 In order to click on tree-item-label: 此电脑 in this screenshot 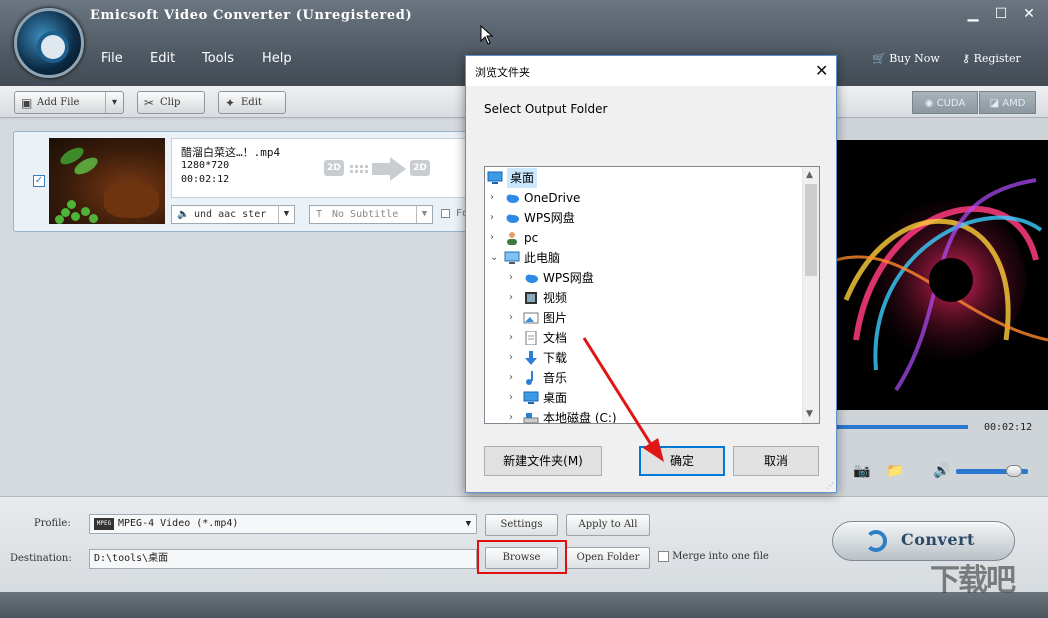, I will do `click(542, 258)`.